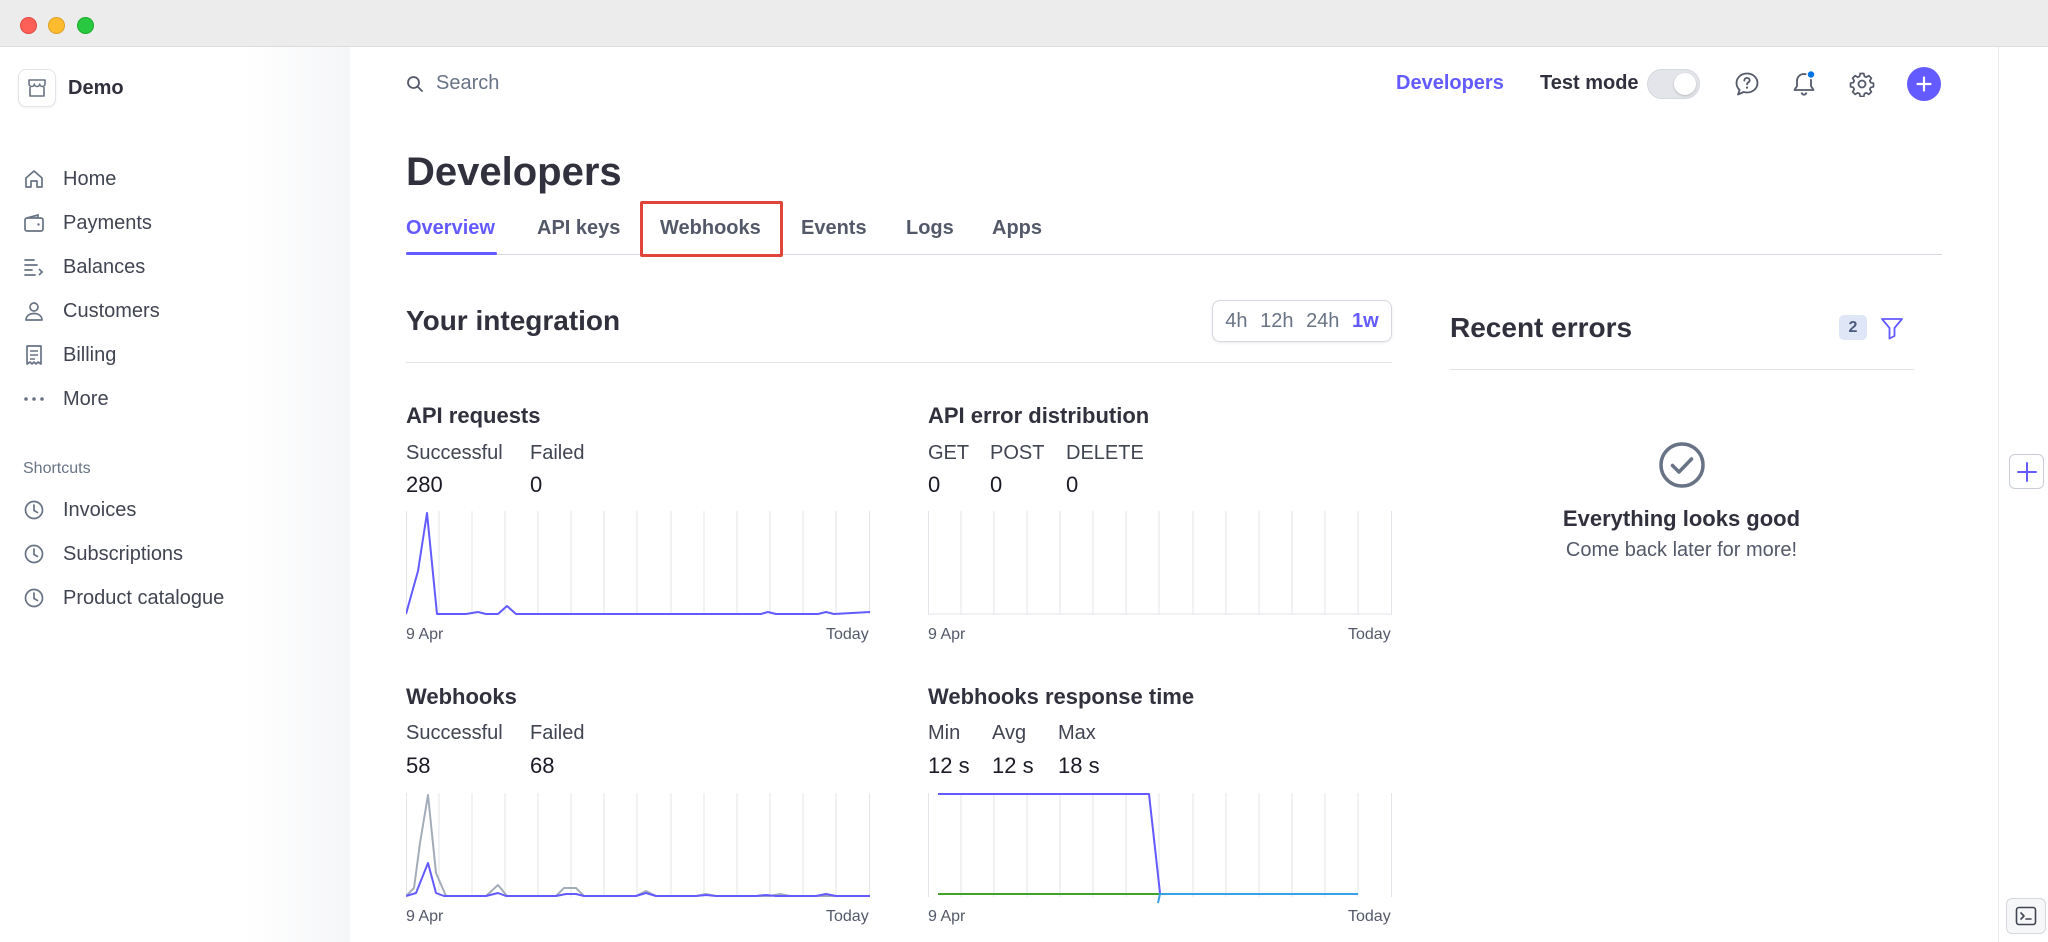  What do you see at coordinates (34, 267) in the screenshot?
I see `balances-icon` at bounding box center [34, 267].